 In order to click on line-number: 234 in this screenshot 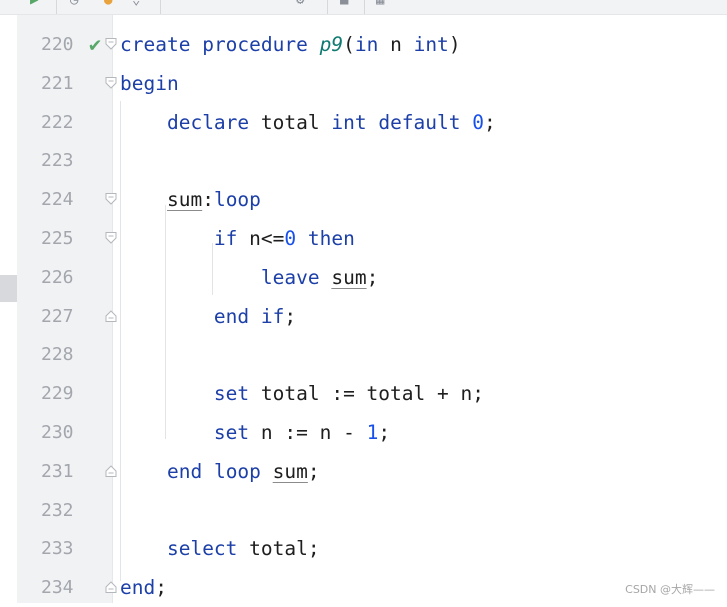, I will do `click(59, 588)`.